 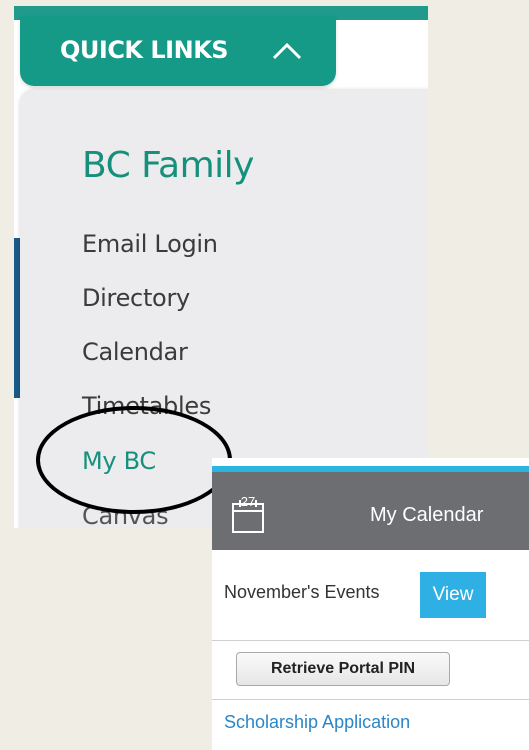 I want to click on quick-links-label: QUICK LINKS, so click(x=144, y=50).